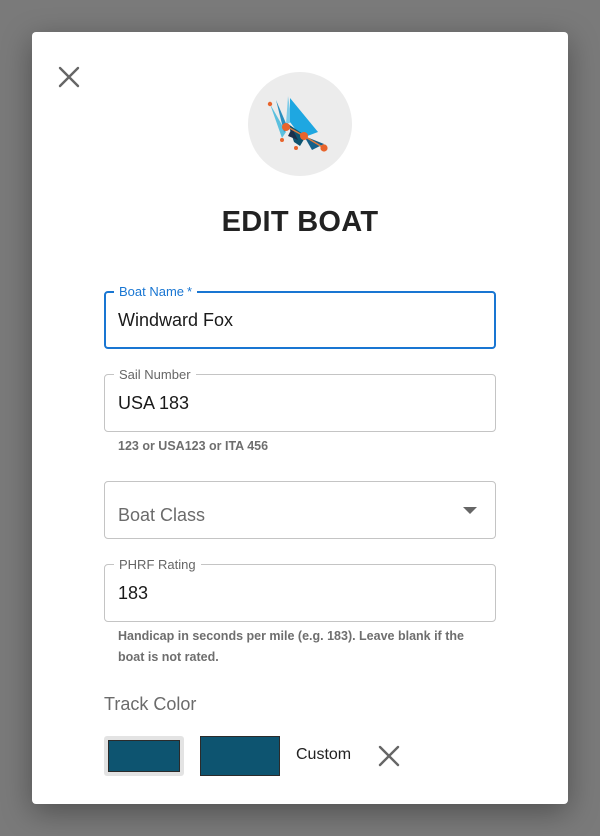 The height and width of the screenshot is (836, 600). Describe the element at coordinates (193, 446) in the screenshot. I see `sail-number-helper: 123 or USA123 or ITA 456` at that location.